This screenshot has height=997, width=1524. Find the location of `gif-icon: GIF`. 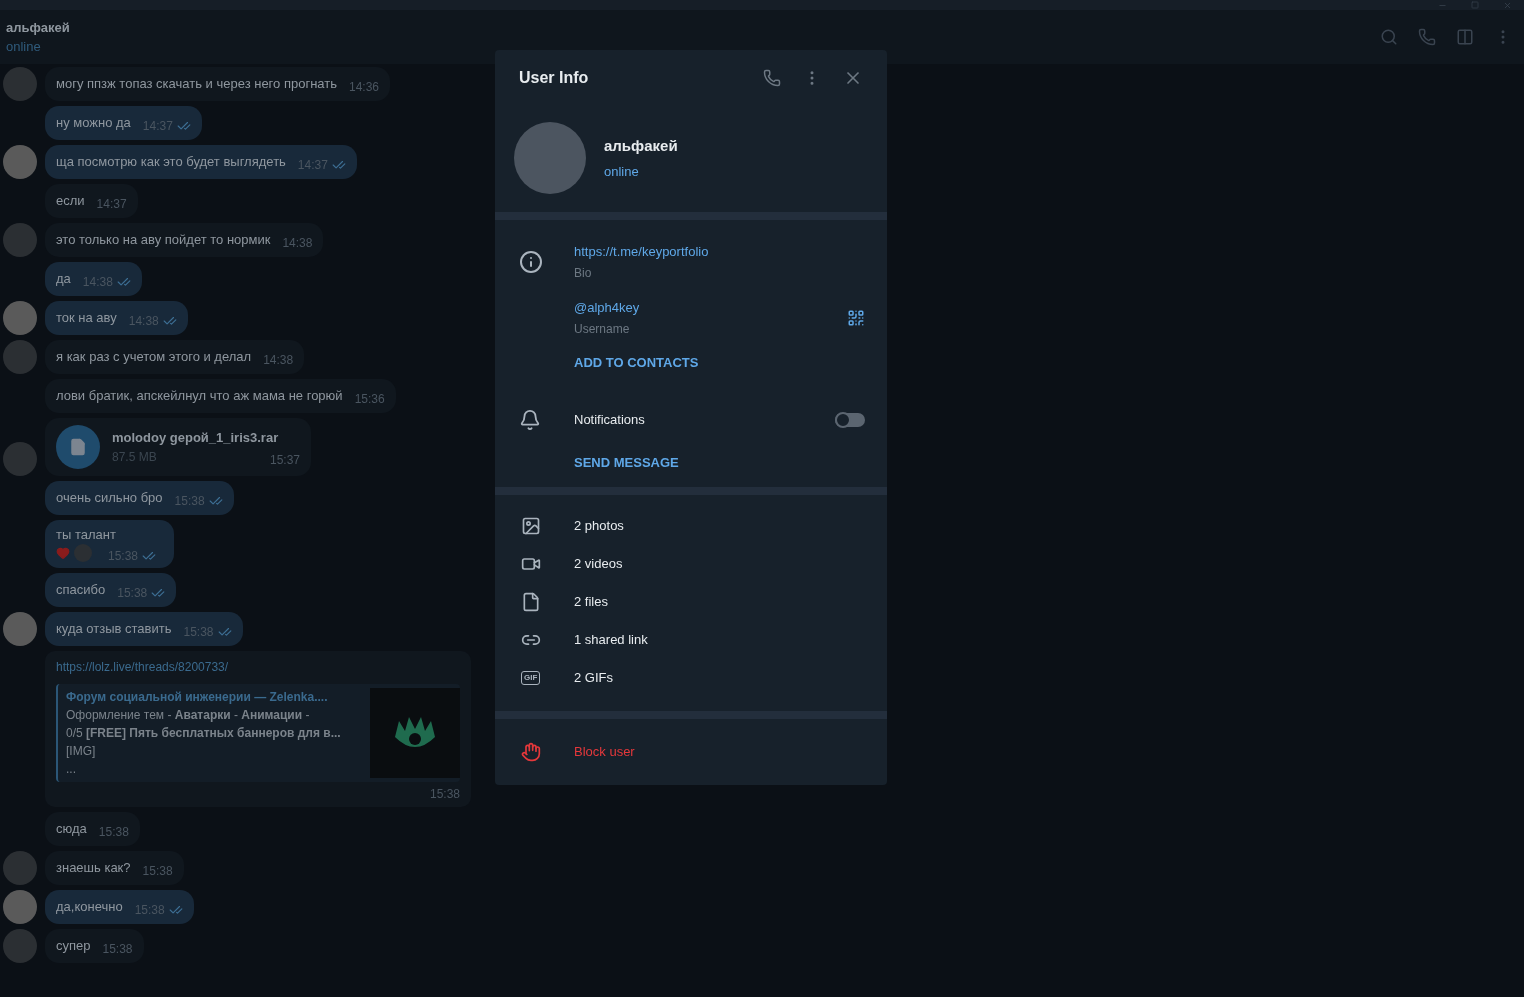

gif-icon: GIF is located at coordinates (531, 678).